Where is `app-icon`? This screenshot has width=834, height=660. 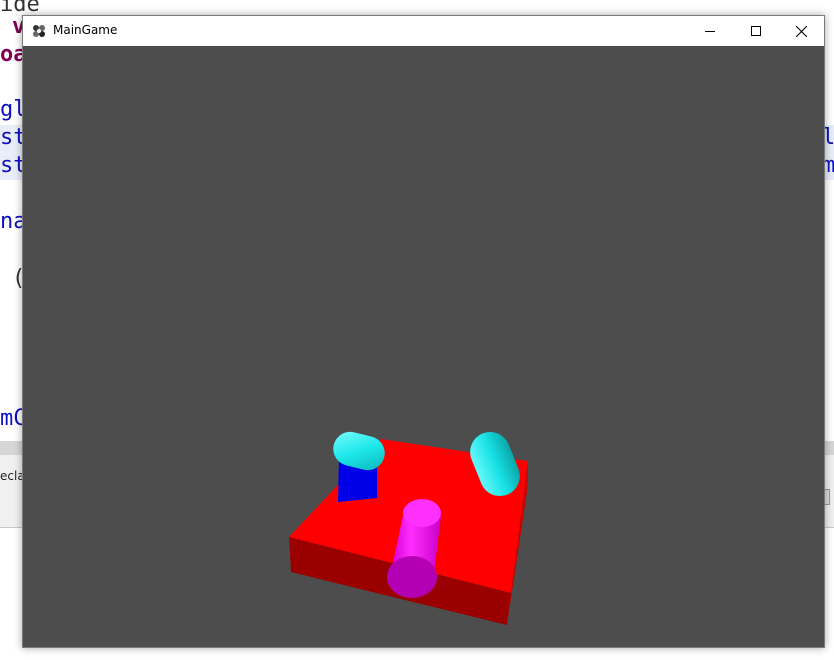 app-icon is located at coordinates (39, 31).